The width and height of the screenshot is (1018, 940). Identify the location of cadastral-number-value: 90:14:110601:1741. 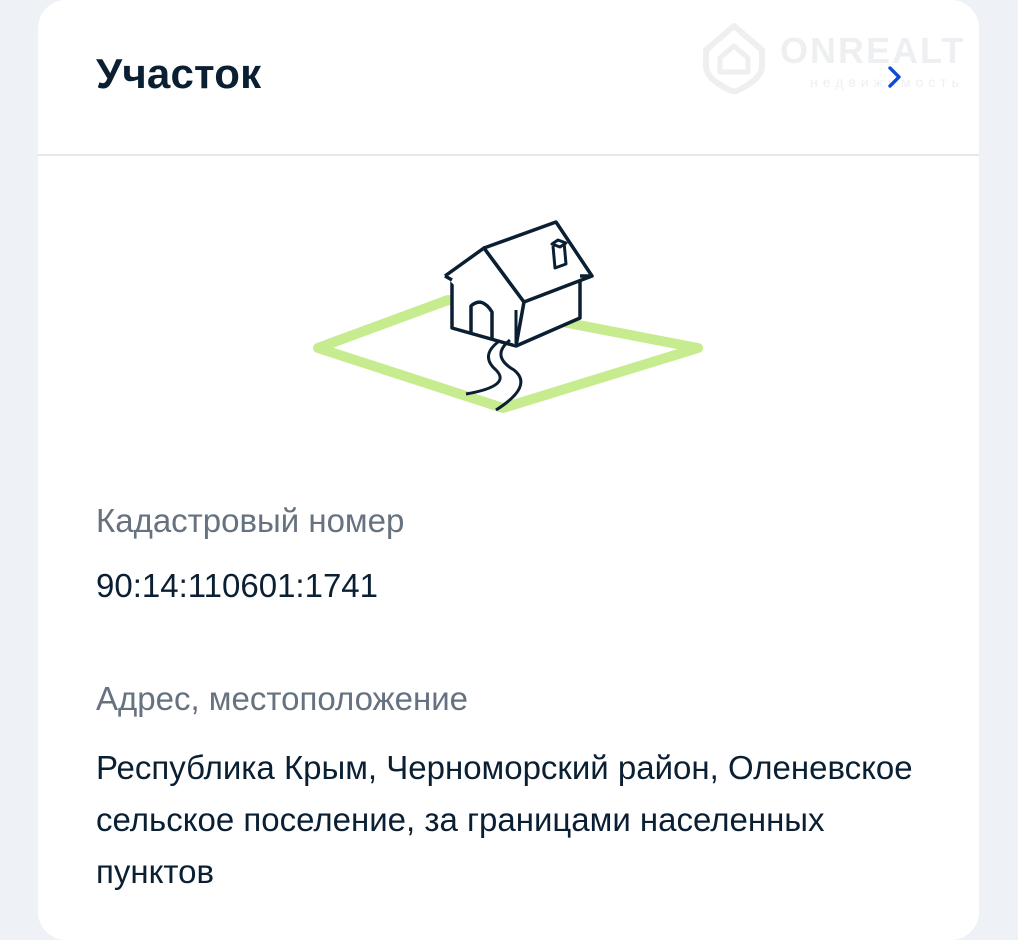
(237, 585).